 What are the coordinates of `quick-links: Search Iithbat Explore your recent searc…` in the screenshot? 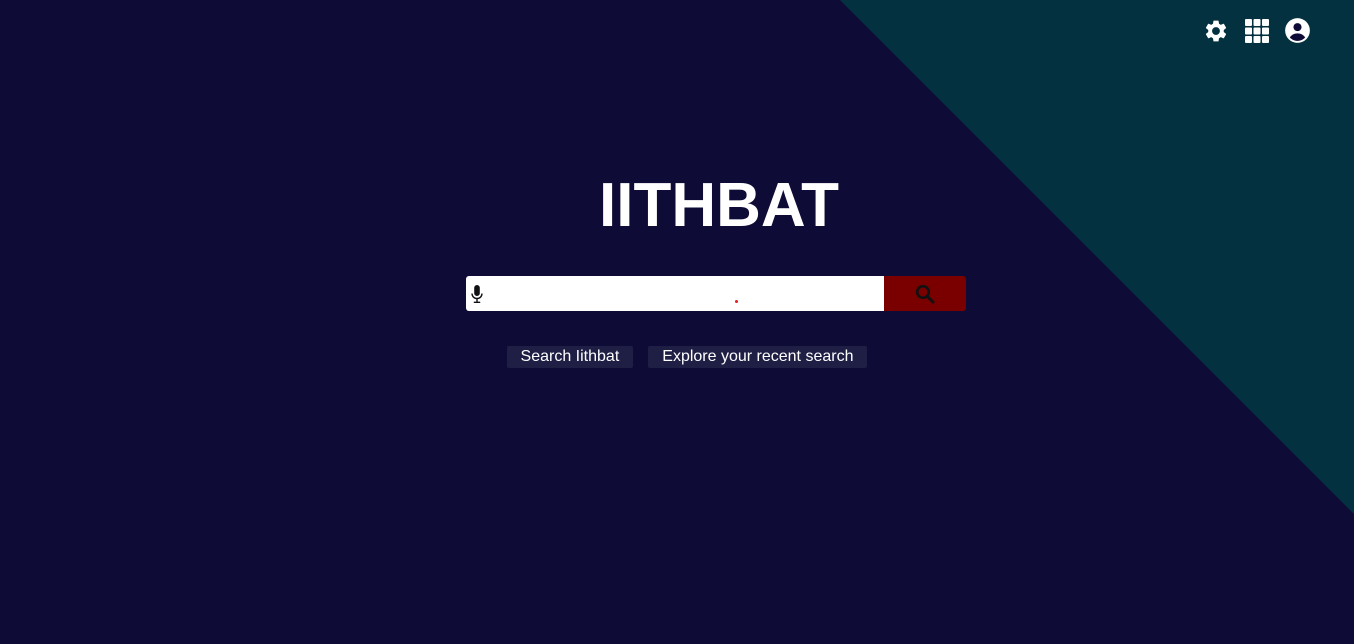 It's located at (677, 357).